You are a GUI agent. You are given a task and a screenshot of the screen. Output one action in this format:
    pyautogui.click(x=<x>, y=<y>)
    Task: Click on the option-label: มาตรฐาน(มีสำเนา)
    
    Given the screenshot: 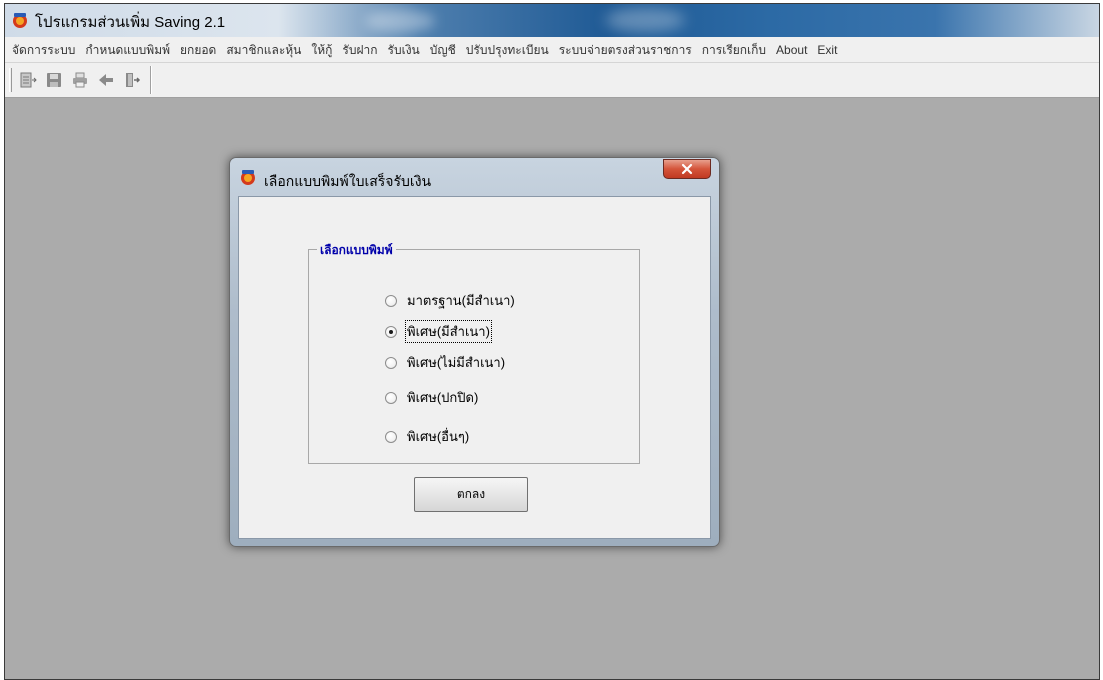 What is the action you would take?
    pyautogui.click(x=461, y=300)
    